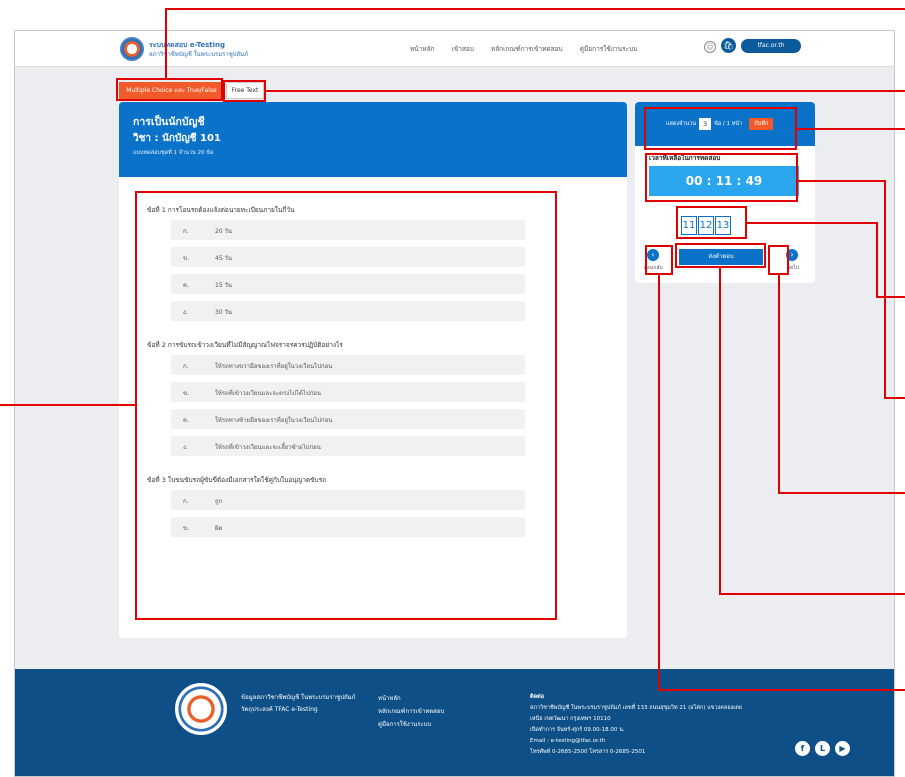 The image size is (905, 777). What do you see at coordinates (348, 230) in the screenshot?
I see `answer-option: ก. 20 วัน` at bounding box center [348, 230].